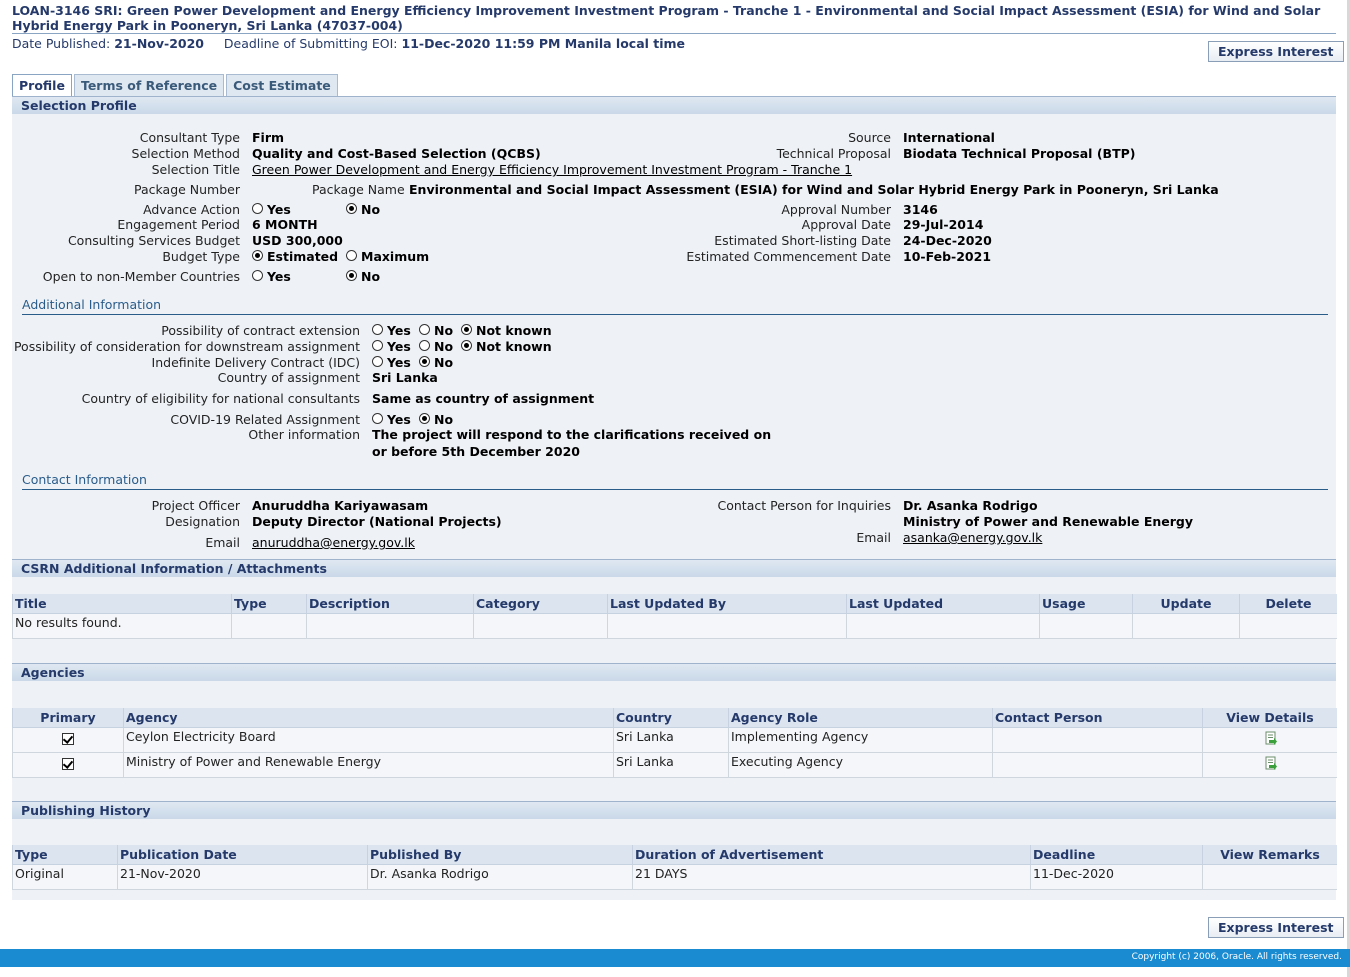 The width and height of the screenshot is (1350, 977). What do you see at coordinates (833, 153) in the screenshot?
I see `technical-proposal-label: Technical Proposal` at bounding box center [833, 153].